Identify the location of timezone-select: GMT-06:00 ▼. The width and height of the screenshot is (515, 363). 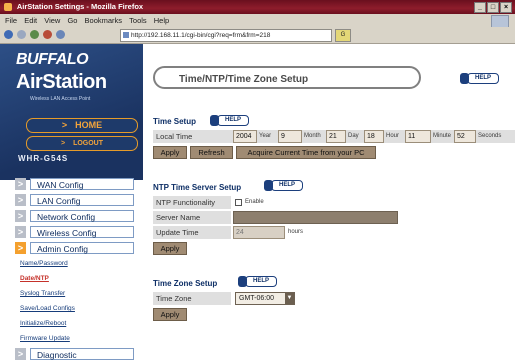
(265, 298).